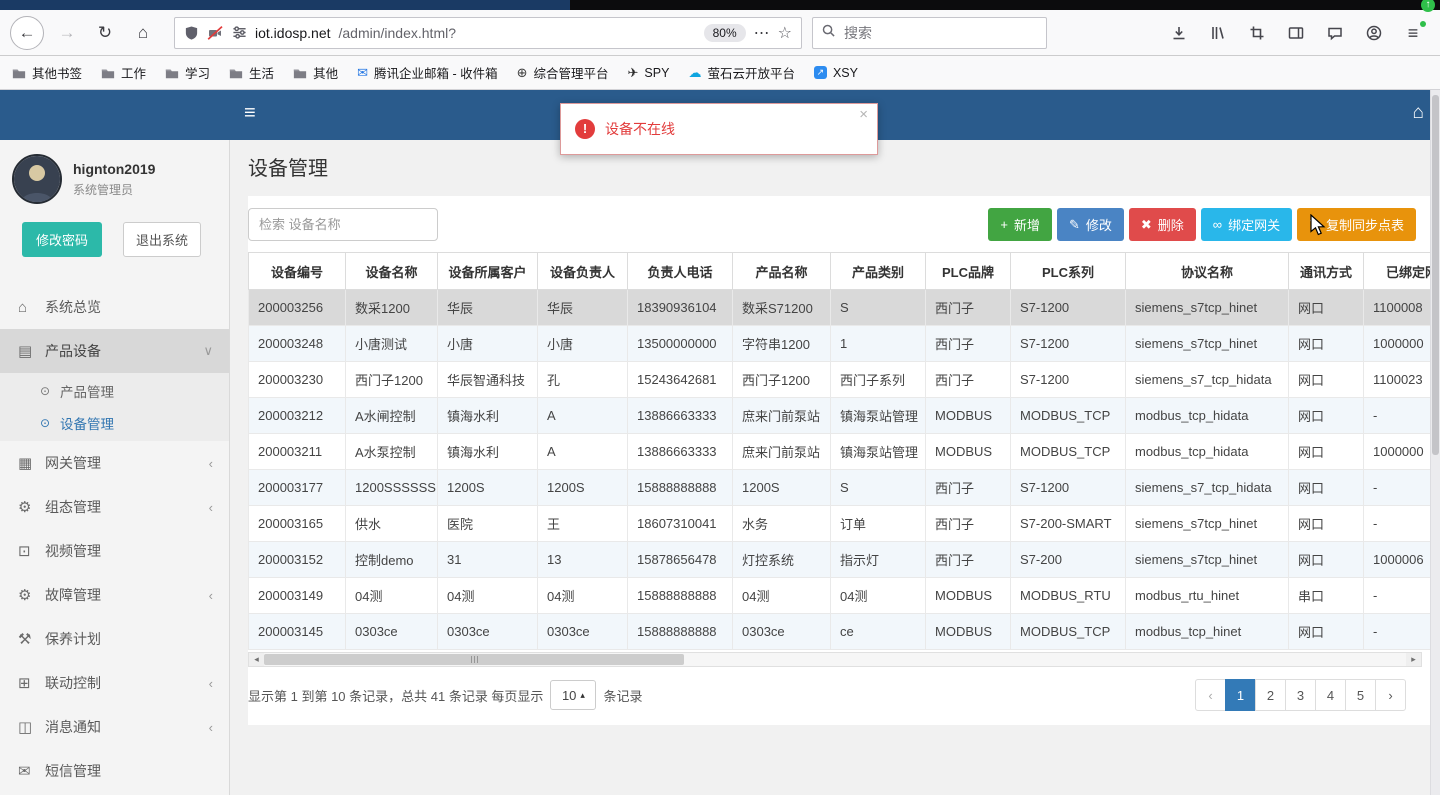 The width and height of the screenshot is (1440, 795). What do you see at coordinates (1210, 695) in the screenshot?
I see `prev-page-button: ‹` at bounding box center [1210, 695].